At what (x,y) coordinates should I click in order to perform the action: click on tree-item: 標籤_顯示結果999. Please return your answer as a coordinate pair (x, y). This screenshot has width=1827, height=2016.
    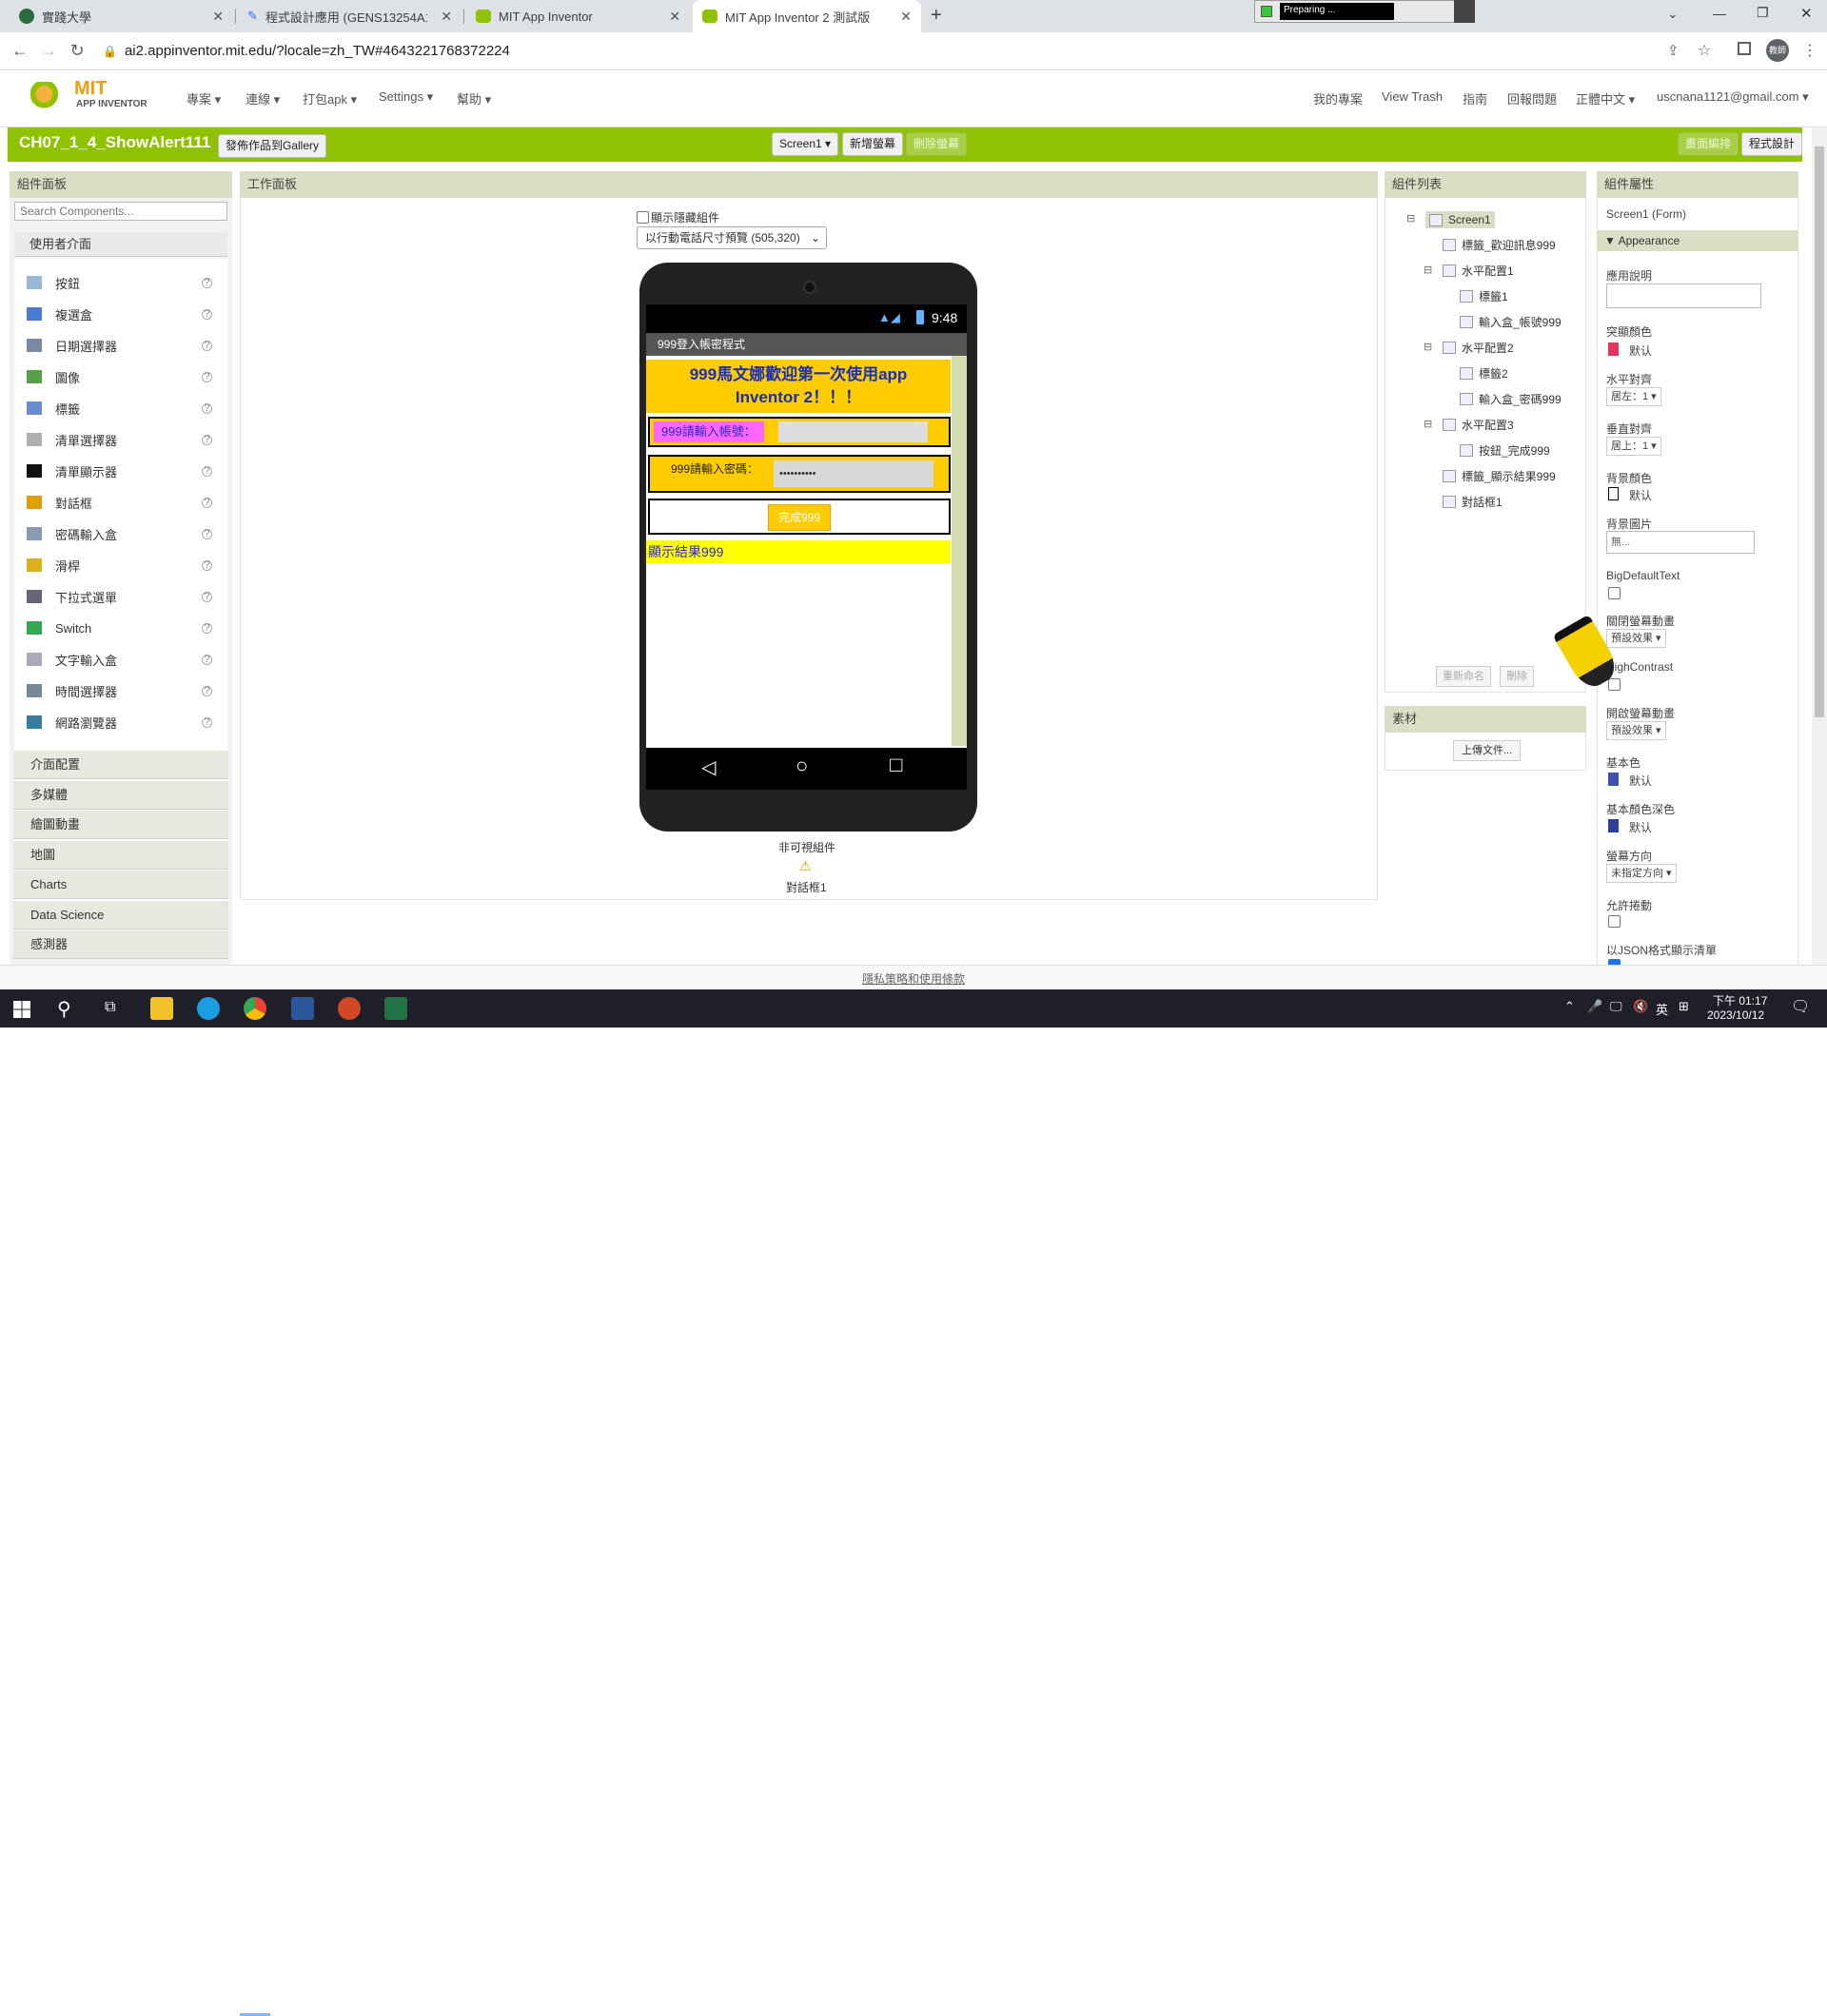
    Looking at the image, I should click on (1499, 476).